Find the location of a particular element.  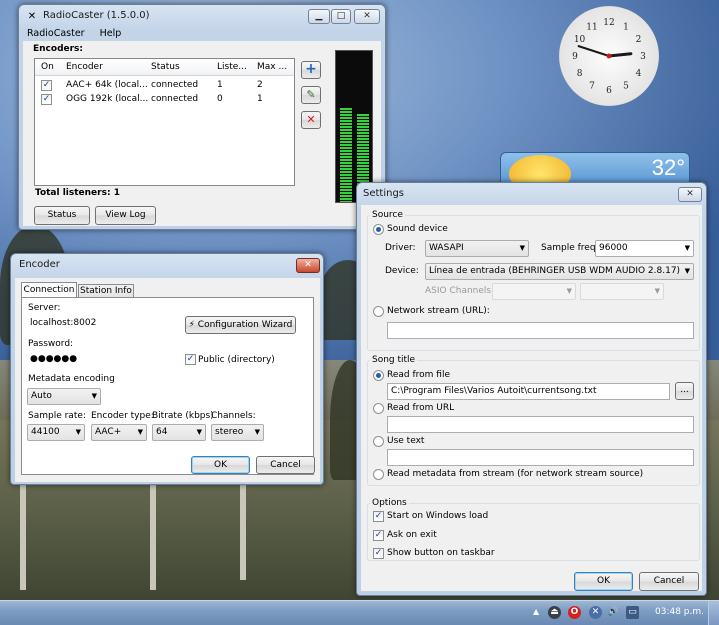

volume-icon: 🔊 is located at coordinates (613, 612).